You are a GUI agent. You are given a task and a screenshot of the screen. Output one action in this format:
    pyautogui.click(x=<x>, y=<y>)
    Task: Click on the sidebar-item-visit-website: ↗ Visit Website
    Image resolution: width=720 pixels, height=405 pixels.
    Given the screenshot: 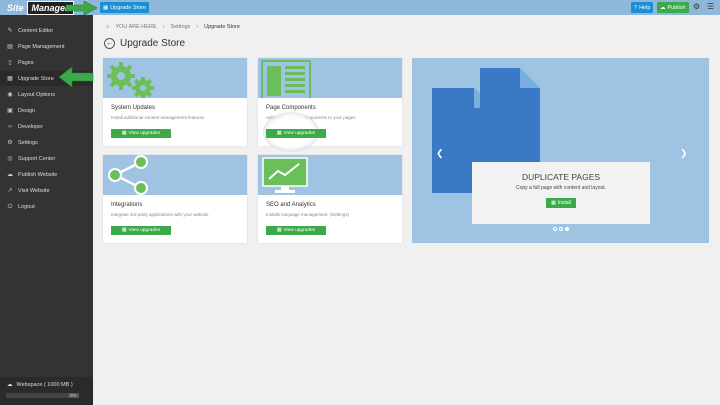 What is the action you would take?
    pyautogui.click(x=46, y=190)
    